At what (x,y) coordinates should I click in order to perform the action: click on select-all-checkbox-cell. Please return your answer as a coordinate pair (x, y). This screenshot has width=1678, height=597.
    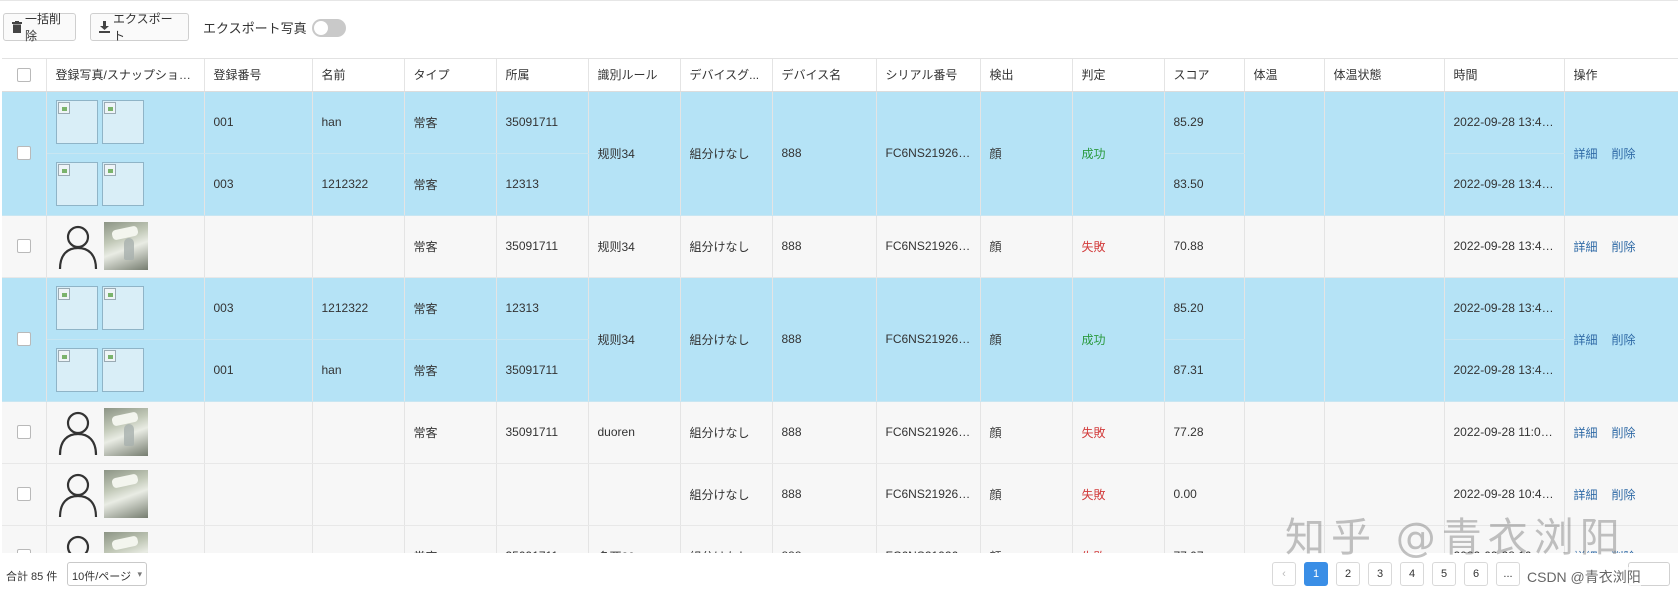
    Looking at the image, I should click on (24, 75).